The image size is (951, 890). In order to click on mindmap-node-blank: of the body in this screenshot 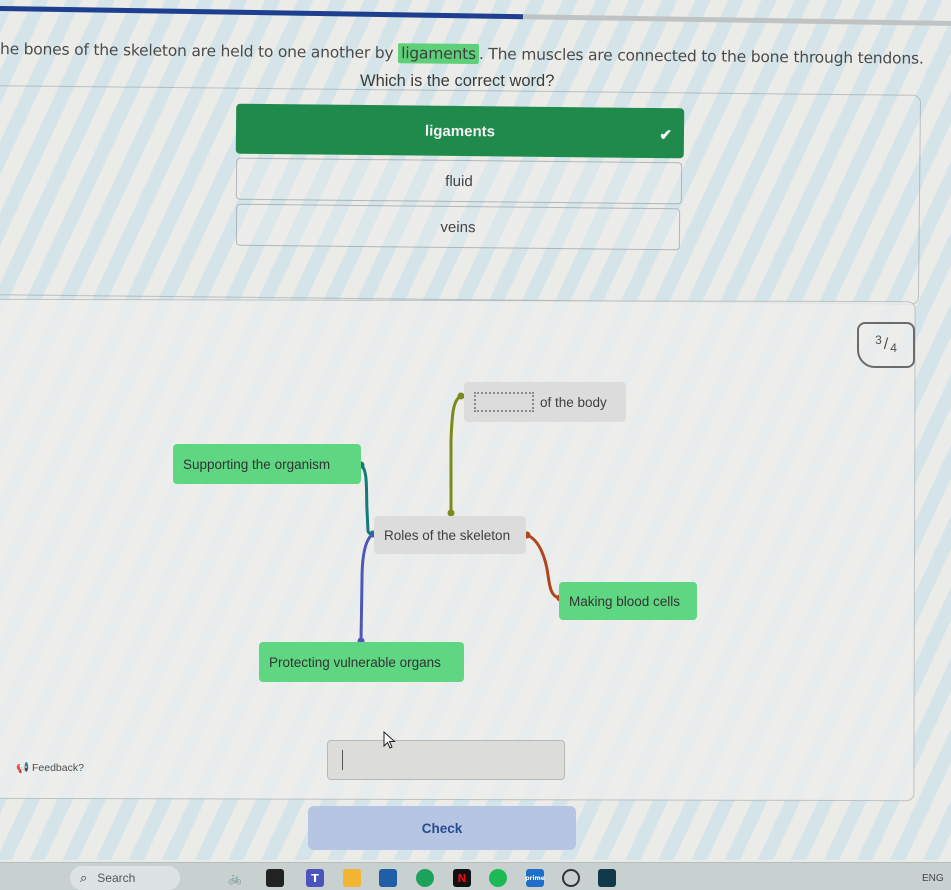, I will do `click(545, 402)`.